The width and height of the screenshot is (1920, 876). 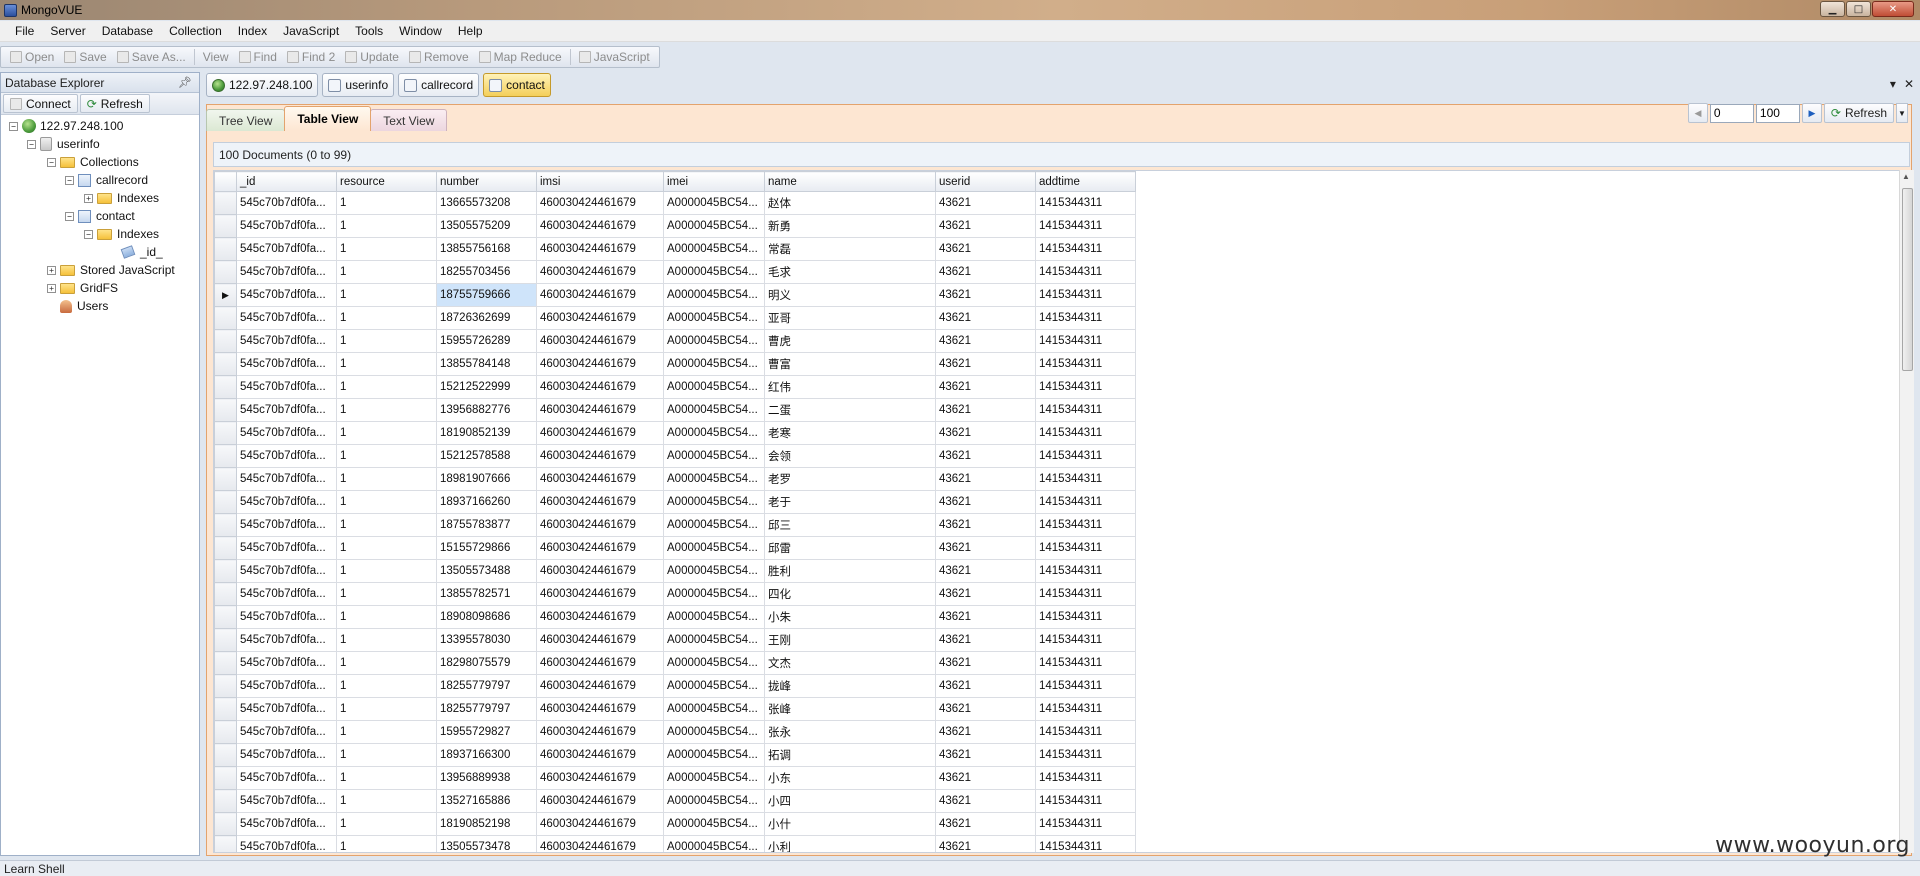 What do you see at coordinates (520, 57) in the screenshot?
I see `map-reduce-button: Map Reduce` at bounding box center [520, 57].